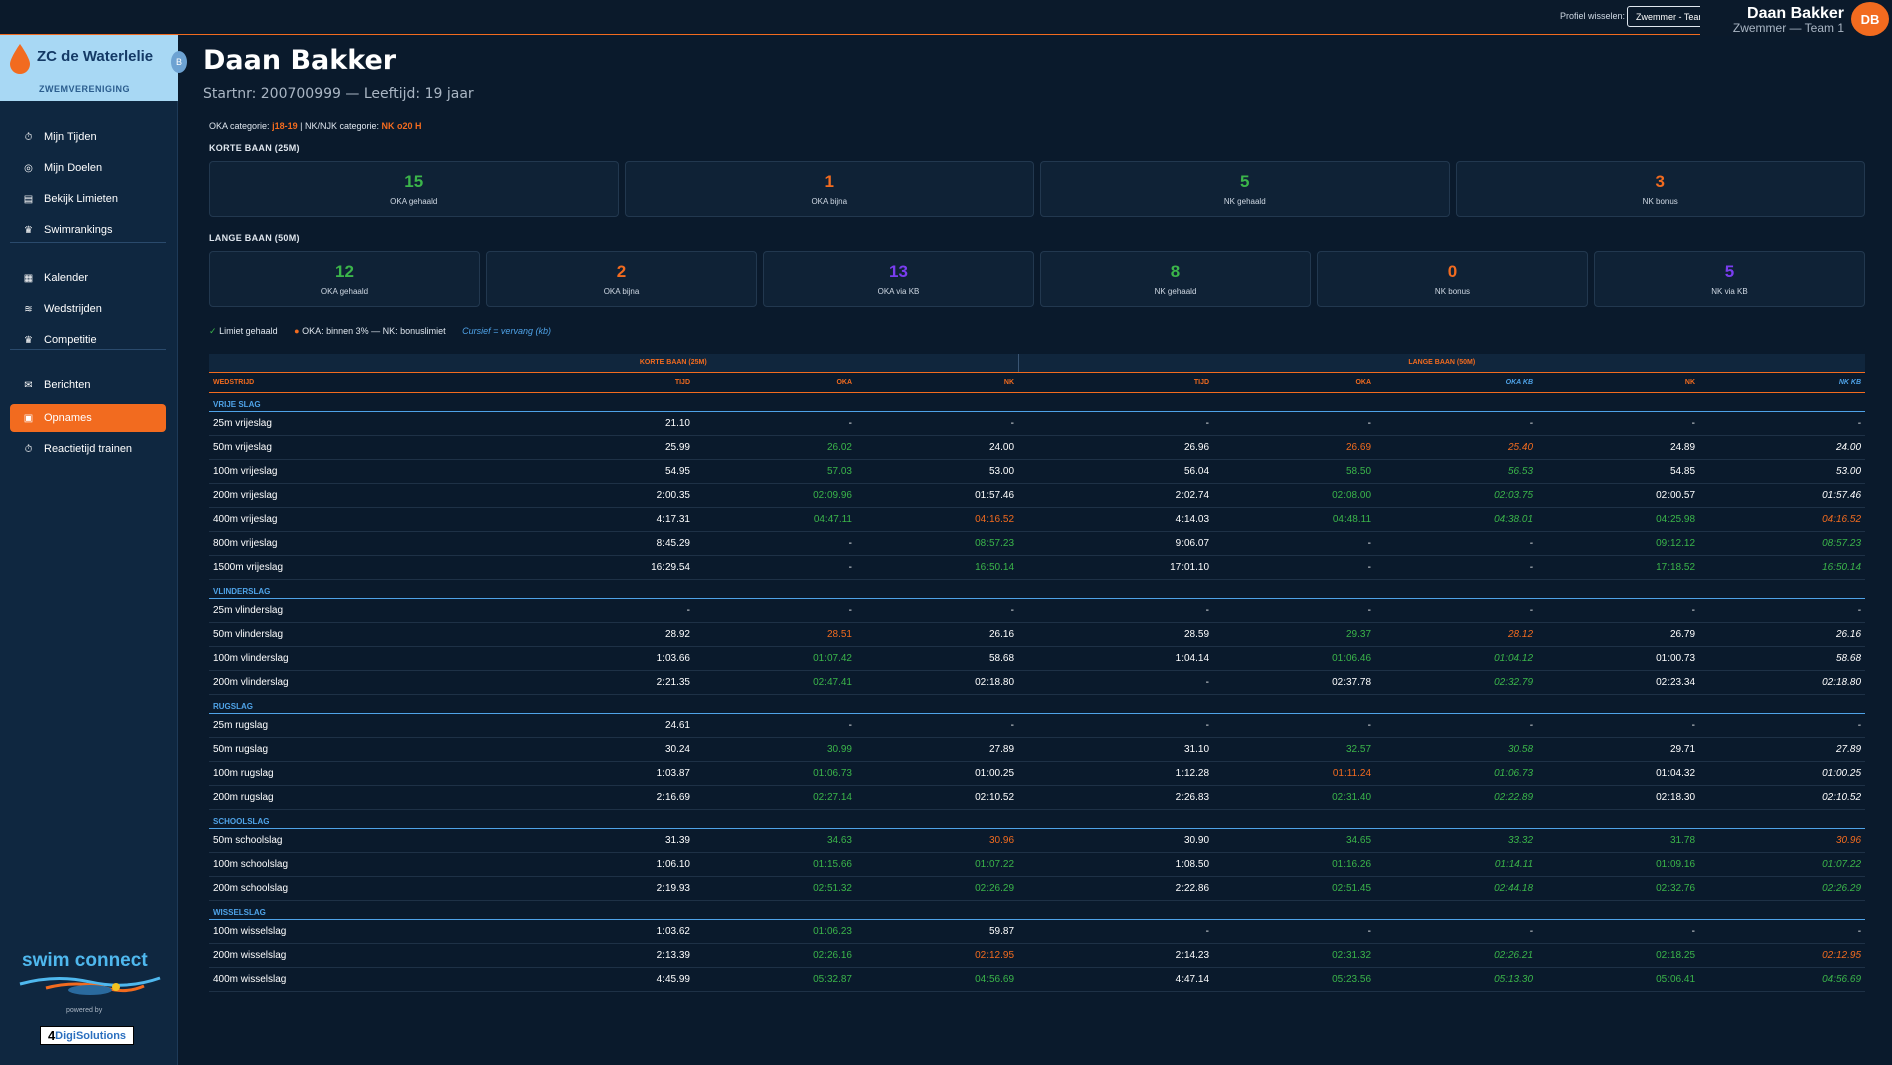 This screenshot has width=1892, height=1065. I want to click on table-cell: 01:04.32, so click(1618, 773).